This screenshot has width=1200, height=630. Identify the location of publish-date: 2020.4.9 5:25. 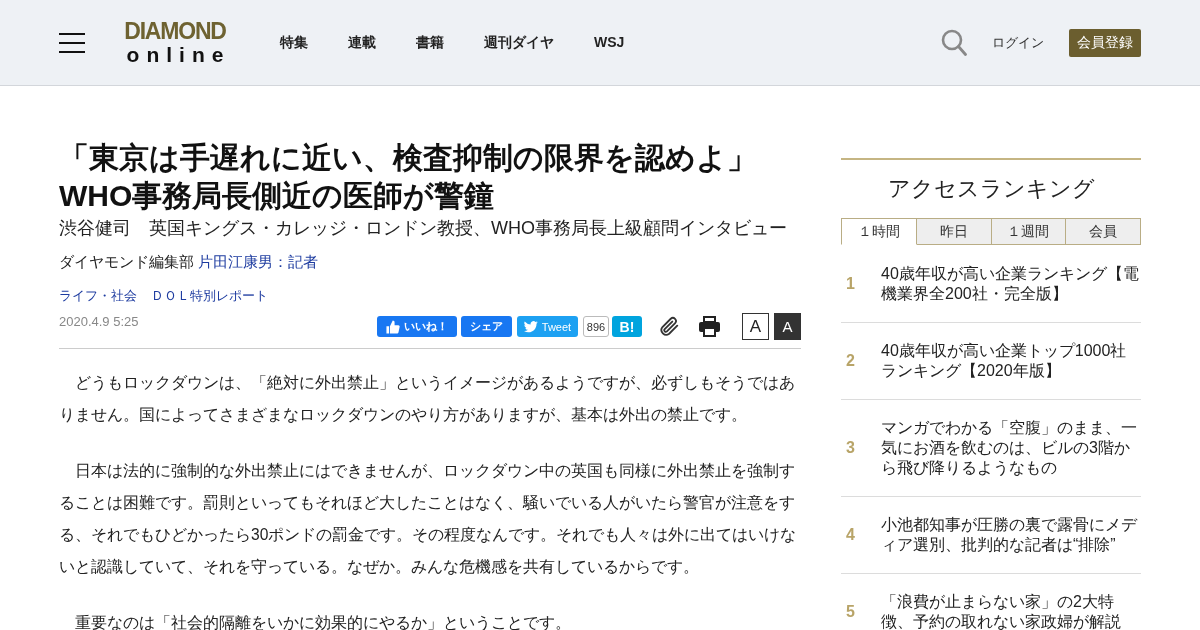
(99, 322).